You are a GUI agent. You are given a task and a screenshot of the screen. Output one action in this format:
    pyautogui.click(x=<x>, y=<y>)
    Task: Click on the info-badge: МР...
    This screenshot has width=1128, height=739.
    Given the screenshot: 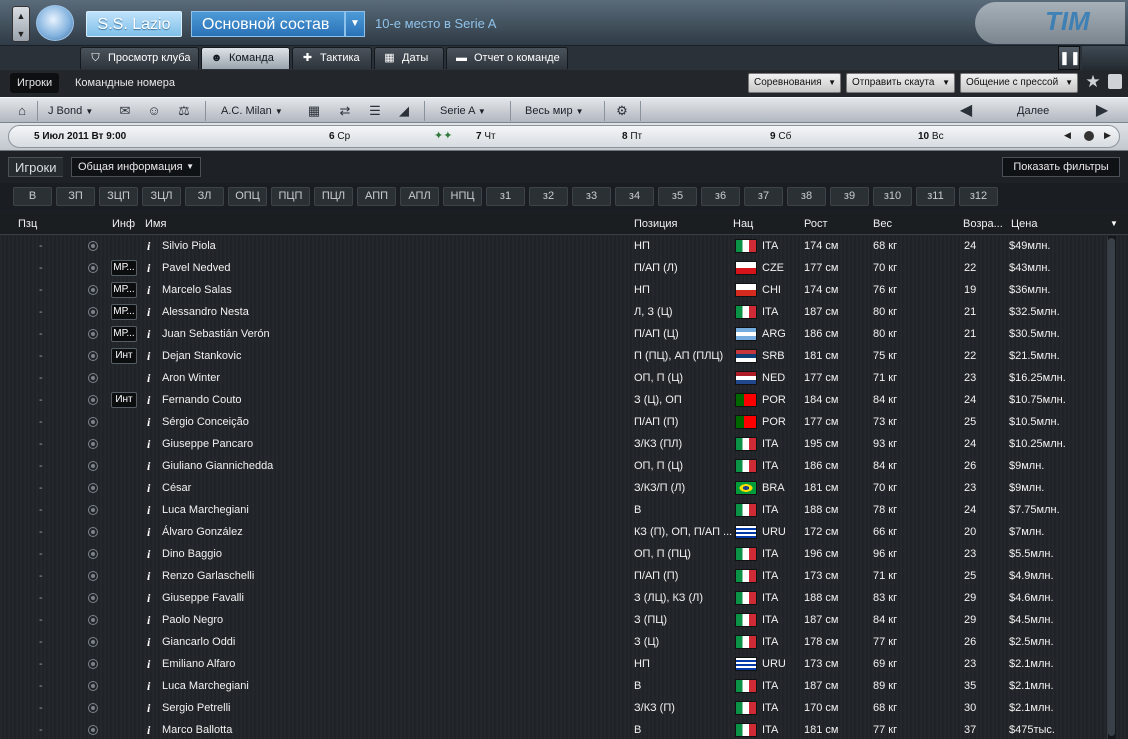 What is the action you would take?
    pyautogui.click(x=124, y=334)
    